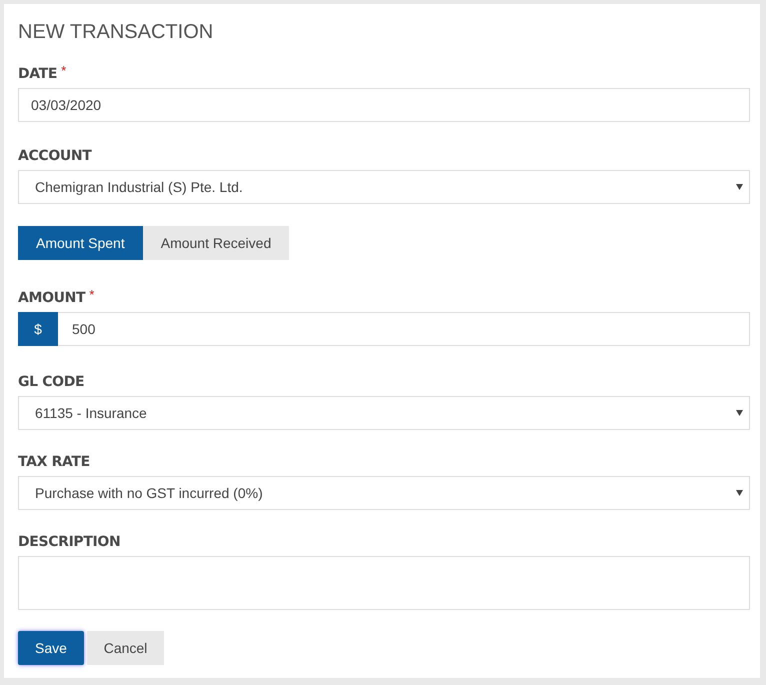  What do you see at coordinates (384, 493) in the screenshot?
I see `dropdown-field: Purchase with no GST incurred (0%)` at bounding box center [384, 493].